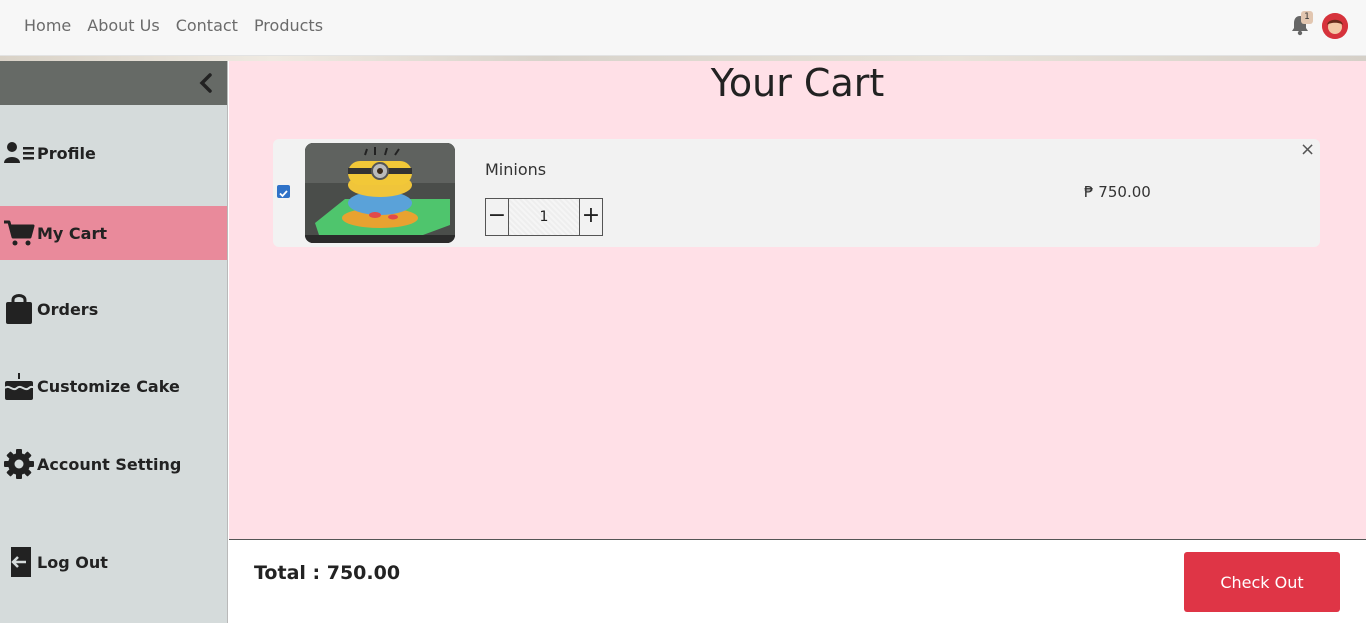 The image size is (1366, 623). I want to click on top-navbar: Home About Us Contact Products 1, so click(683, 28).